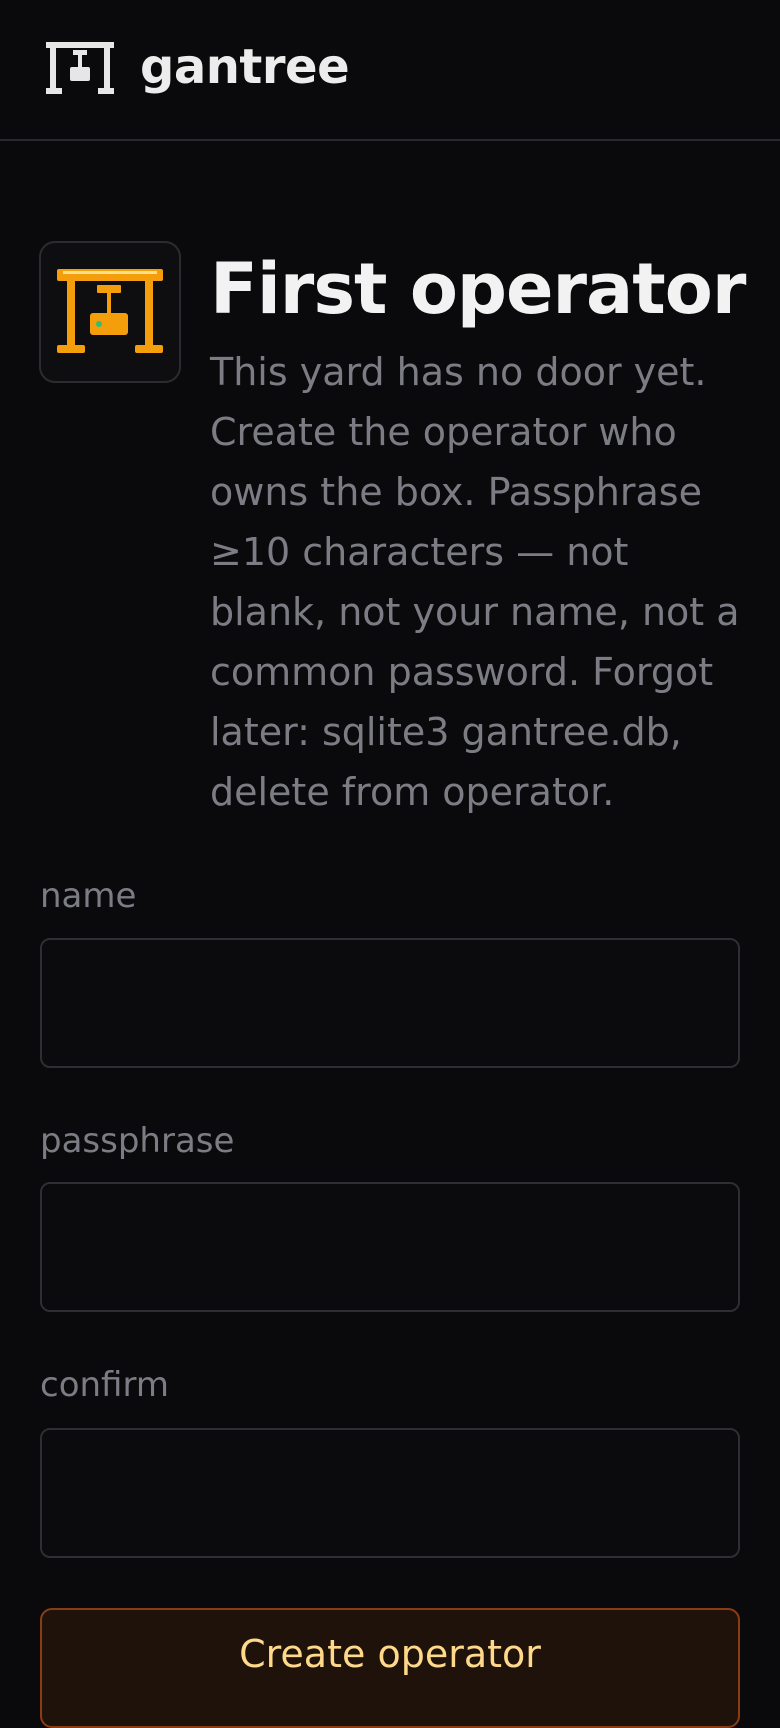  I want to click on confirm-label: confirm, so click(104, 1385).